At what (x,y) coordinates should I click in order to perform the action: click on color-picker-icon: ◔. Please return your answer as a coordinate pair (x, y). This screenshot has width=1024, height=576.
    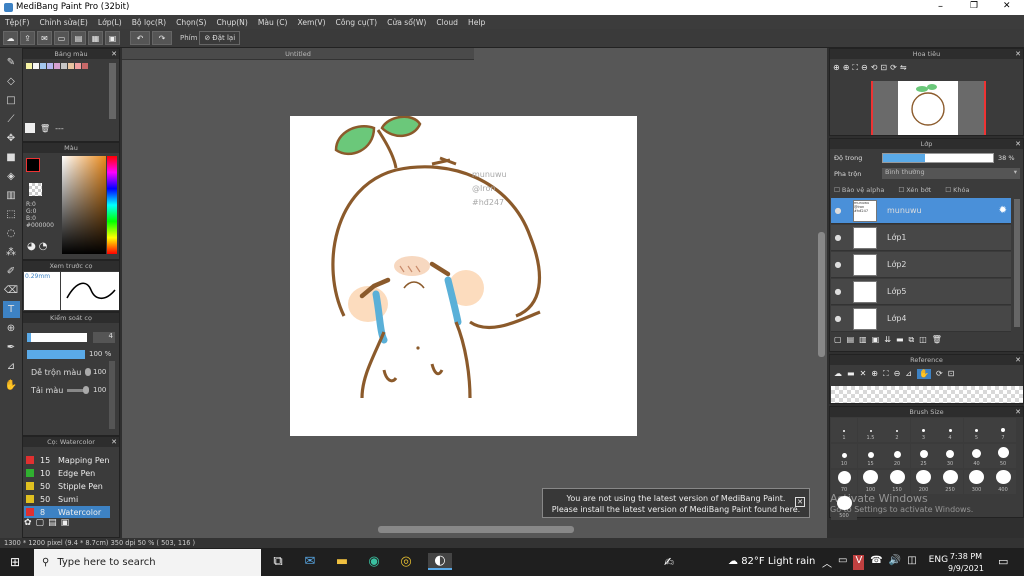
    Looking at the image, I should click on (43, 246).